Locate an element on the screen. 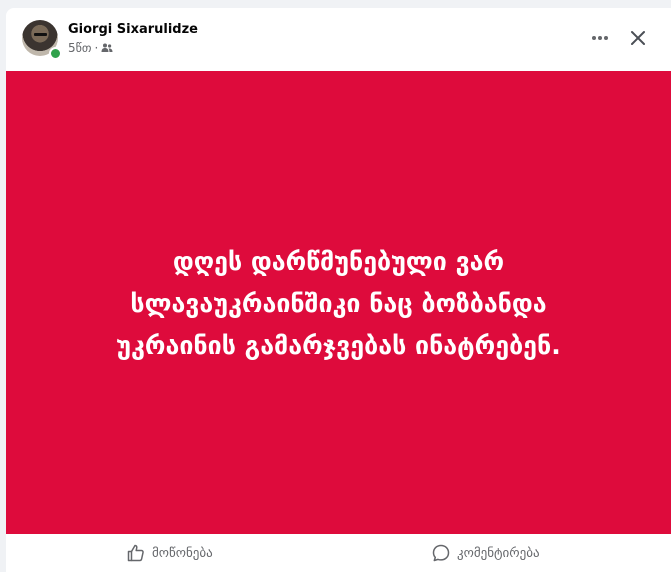 Image resolution: width=671 pixels, height=572 pixels. online-status-indicator is located at coordinates (55, 53).